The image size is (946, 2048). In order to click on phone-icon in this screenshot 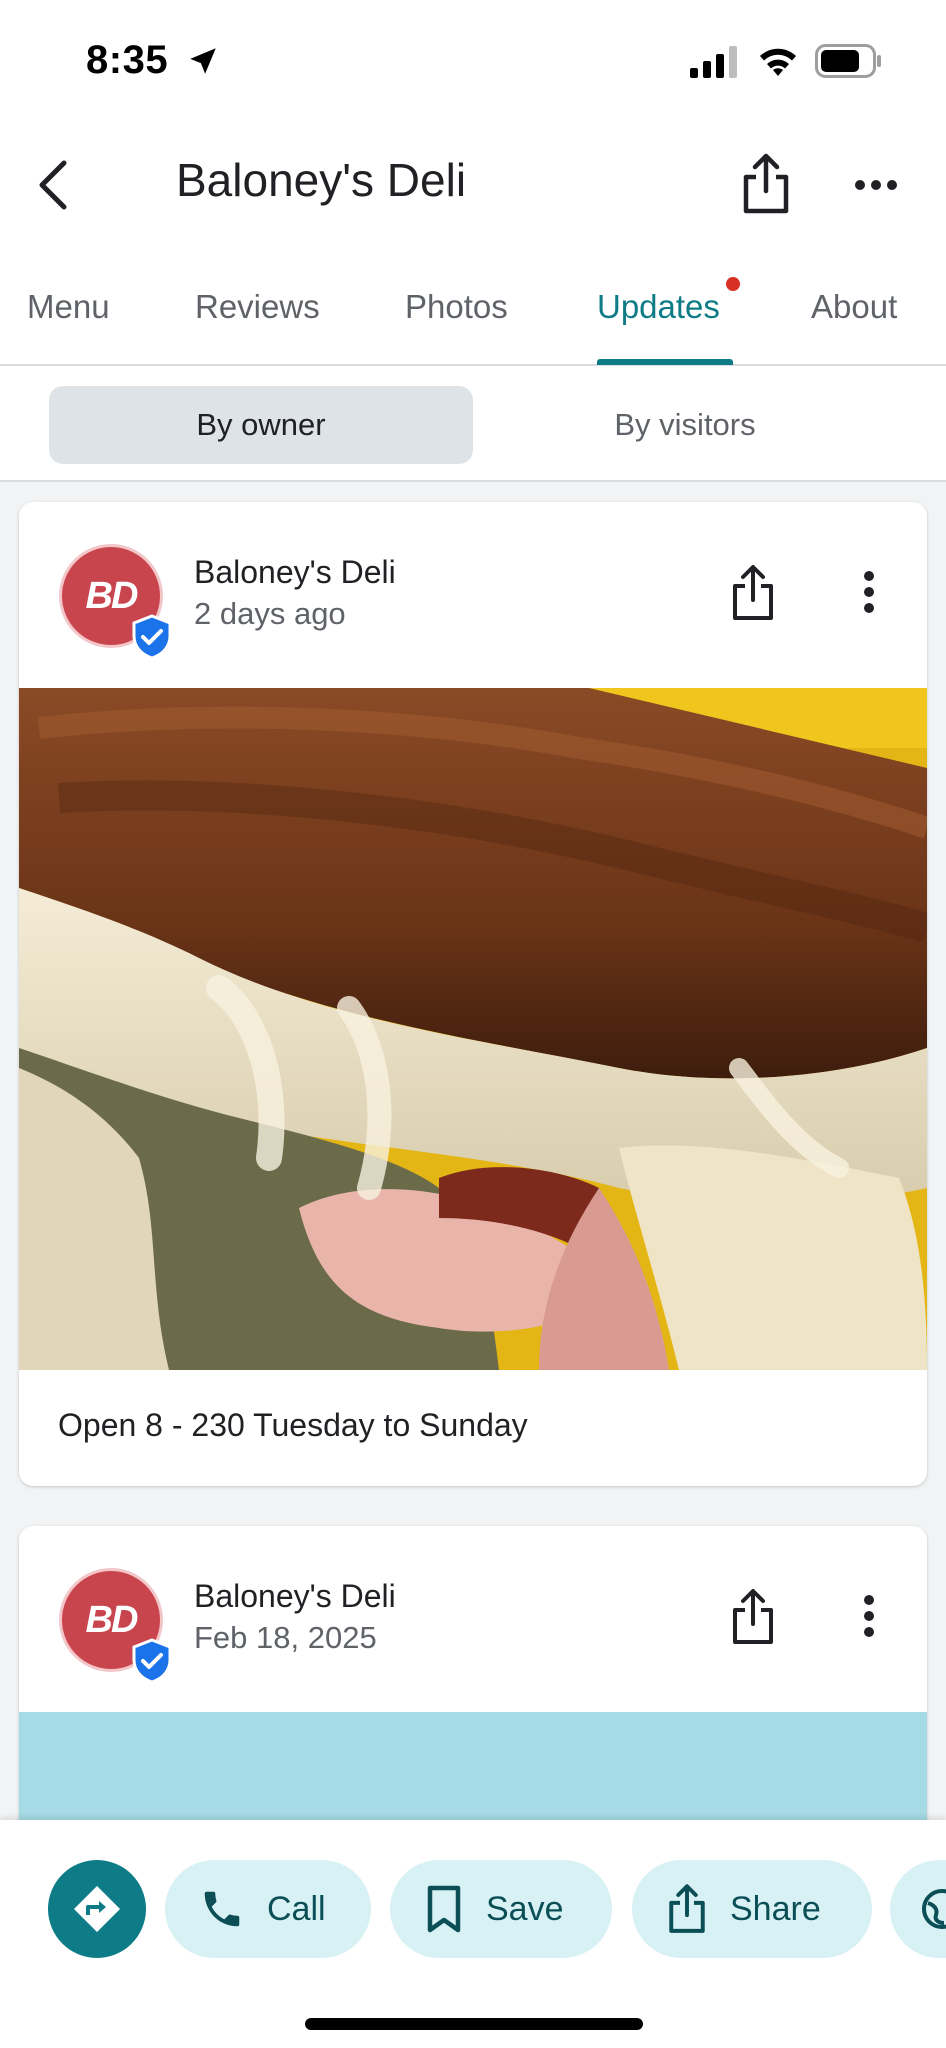, I will do `click(222, 1909)`.